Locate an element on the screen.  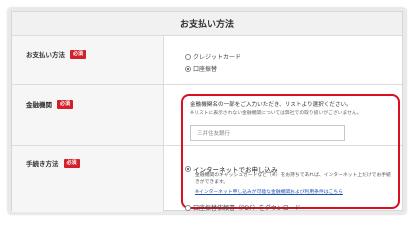
page-title: お支払い方法 is located at coordinates (206, 25).